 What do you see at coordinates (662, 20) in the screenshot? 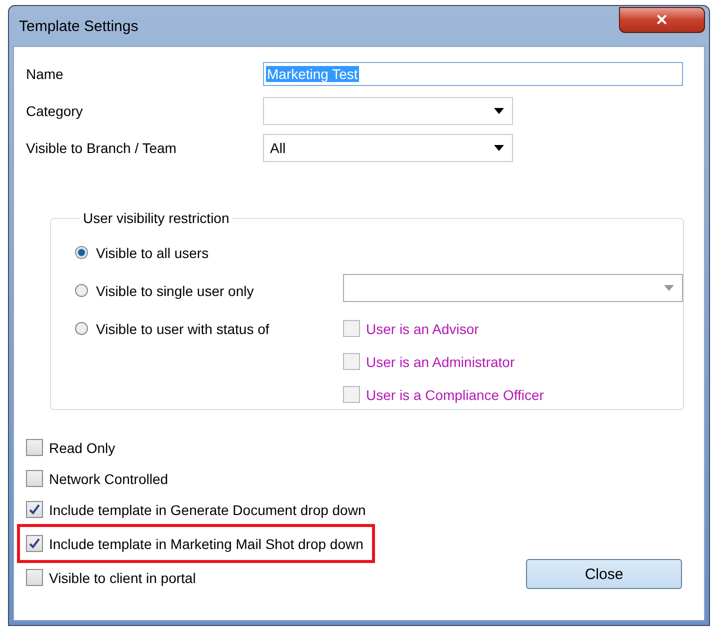
I see `close-button: ✕` at bounding box center [662, 20].